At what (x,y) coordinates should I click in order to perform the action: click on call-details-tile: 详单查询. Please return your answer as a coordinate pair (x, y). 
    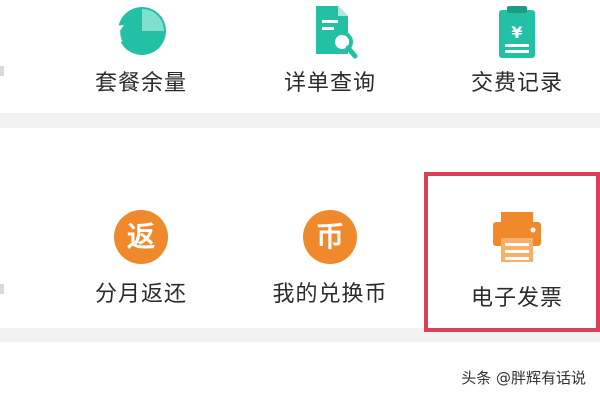
    Looking at the image, I should click on (330, 51).